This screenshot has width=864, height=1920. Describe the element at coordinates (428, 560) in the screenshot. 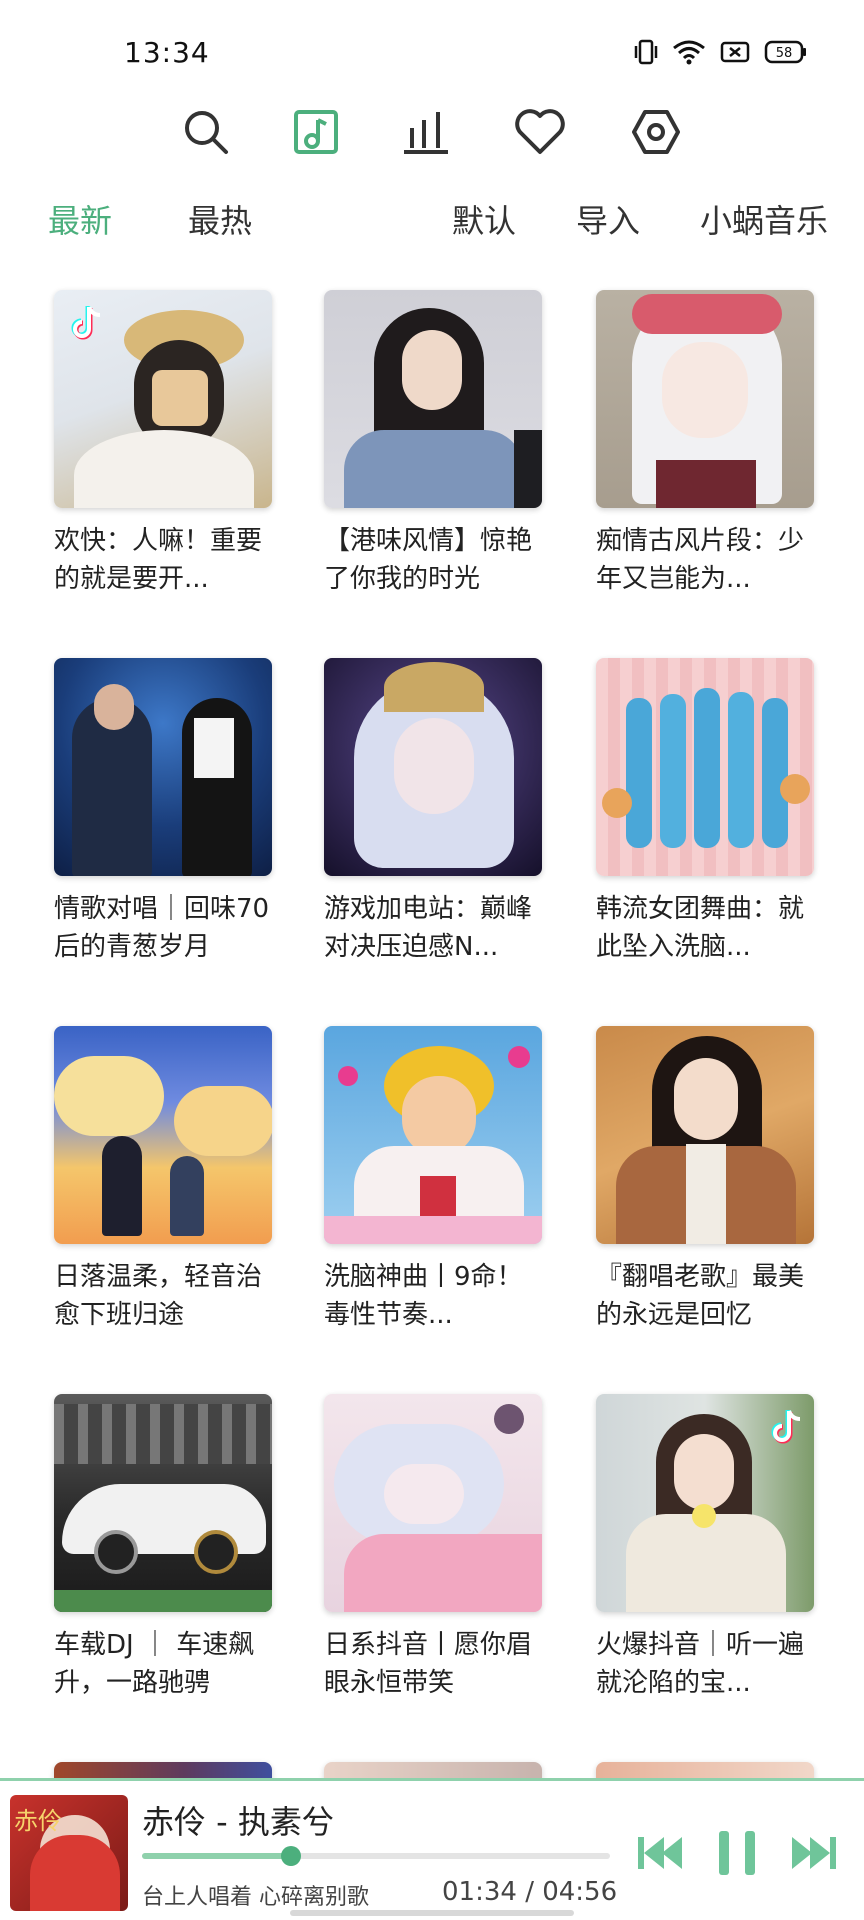

I see `playlist-title: 【港味风情】惊艳了你我的时光` at that location.